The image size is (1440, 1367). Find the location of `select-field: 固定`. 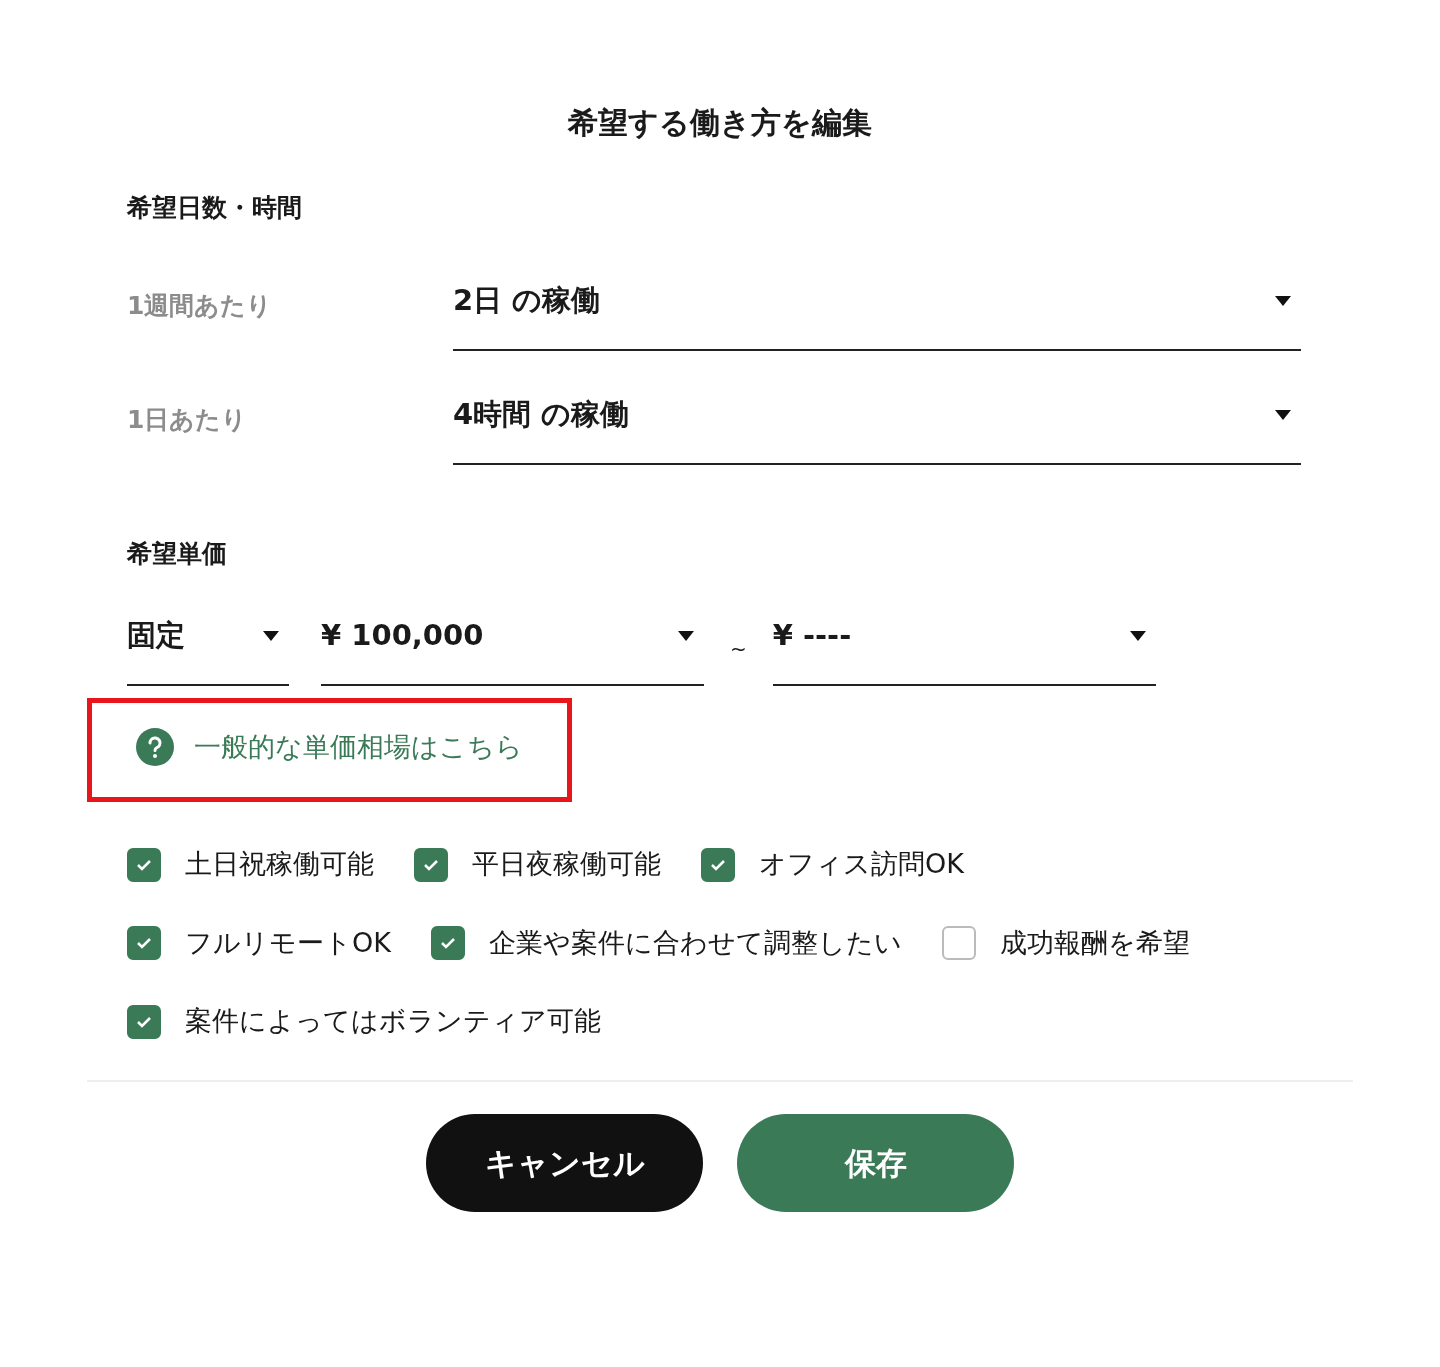

select-field: 固定 is located at coordinates (208, 644).